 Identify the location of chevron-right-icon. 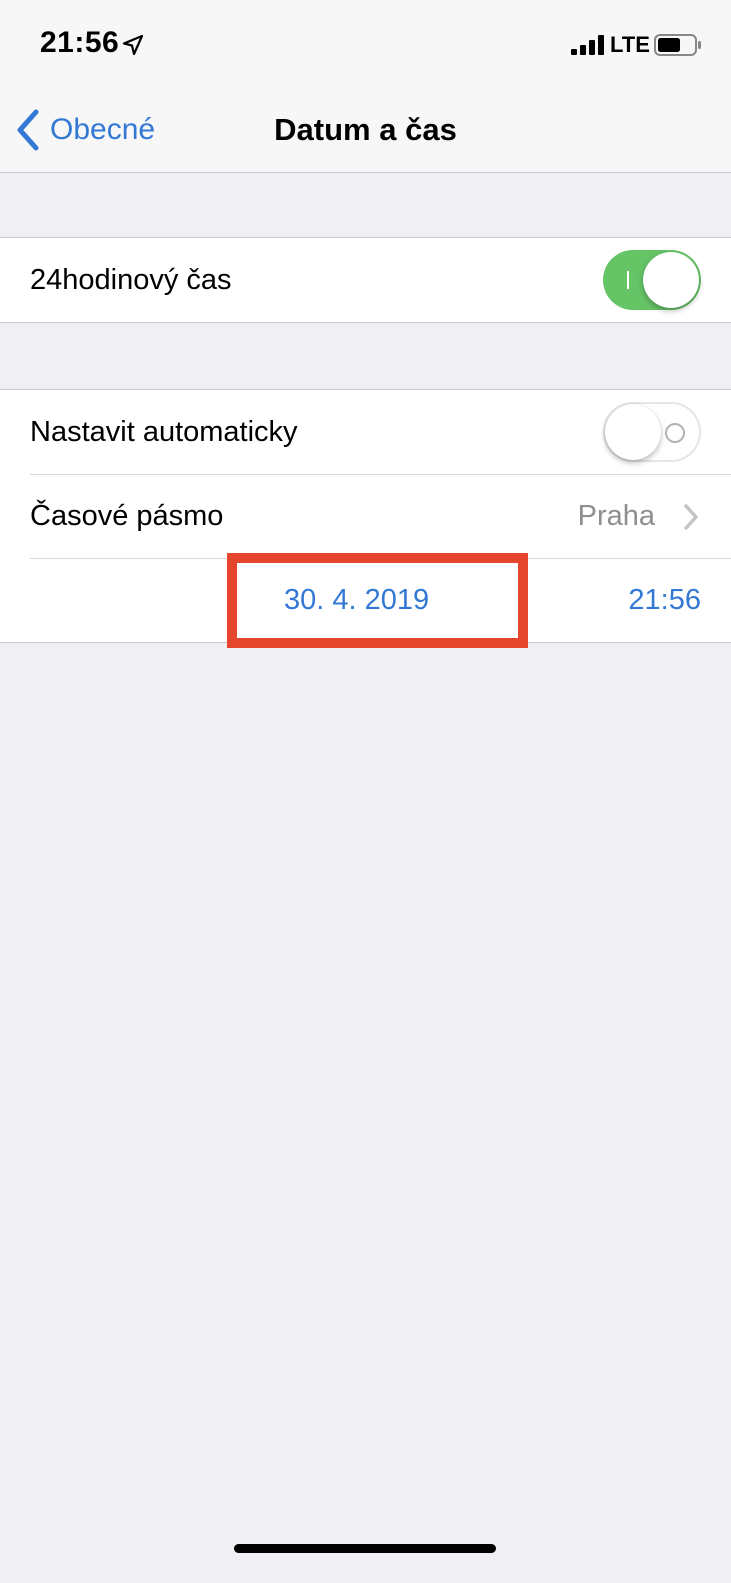
(691, 517).